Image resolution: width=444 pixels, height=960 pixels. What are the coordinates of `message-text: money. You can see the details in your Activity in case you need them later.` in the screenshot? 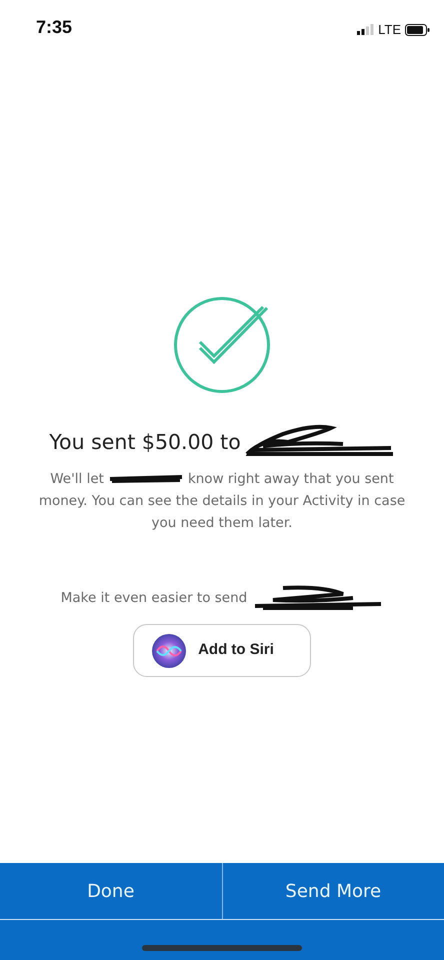 It's located at (222, 512).